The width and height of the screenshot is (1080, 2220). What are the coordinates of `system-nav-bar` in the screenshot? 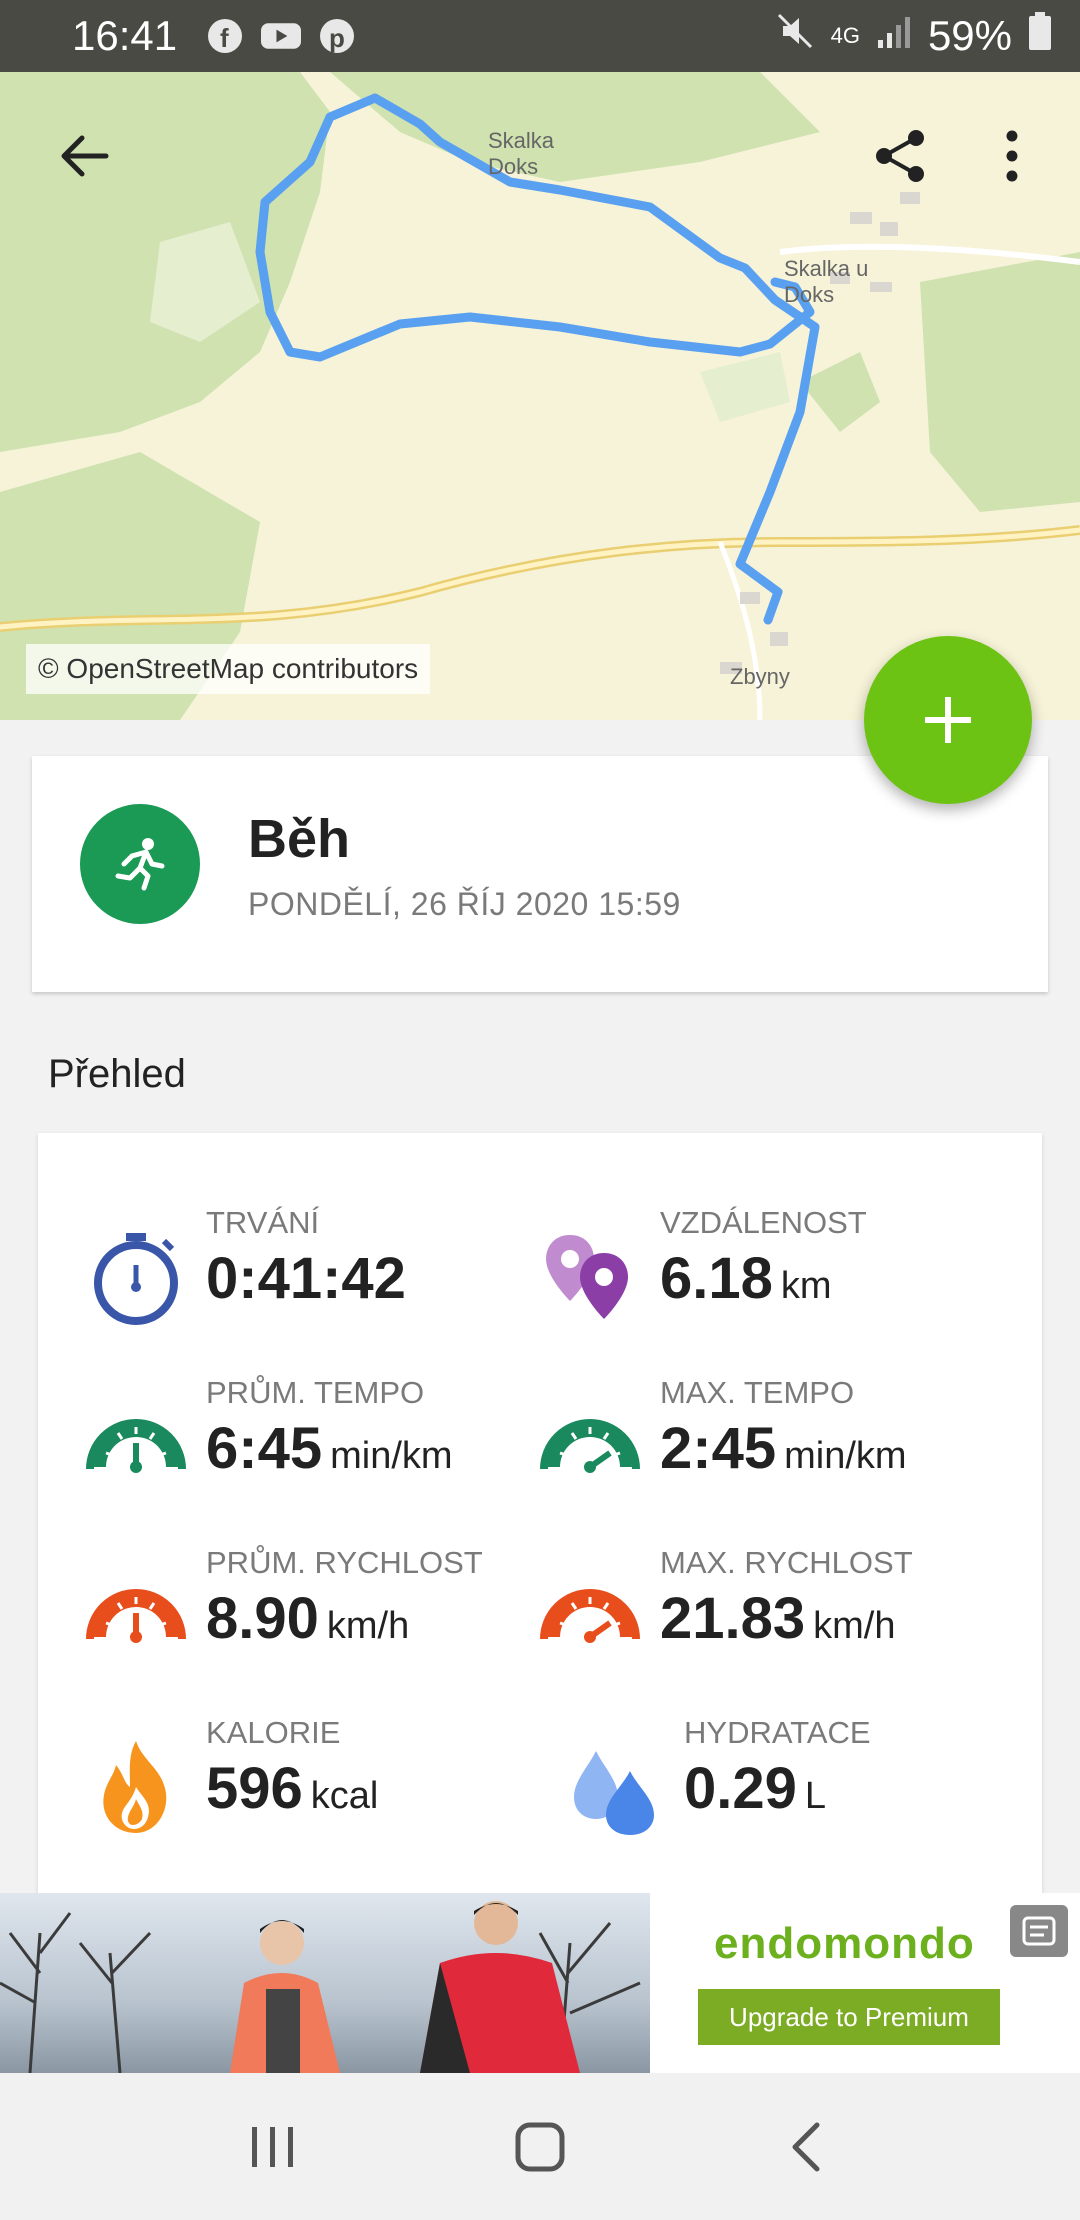 It's located at (540, 2146).